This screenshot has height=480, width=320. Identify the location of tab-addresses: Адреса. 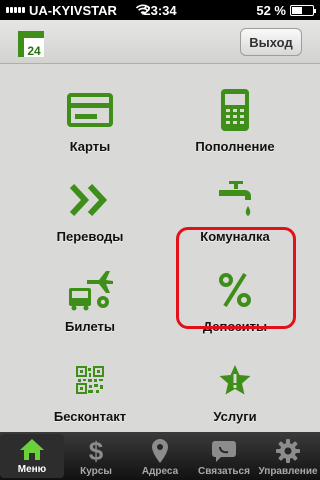
(160, 456).